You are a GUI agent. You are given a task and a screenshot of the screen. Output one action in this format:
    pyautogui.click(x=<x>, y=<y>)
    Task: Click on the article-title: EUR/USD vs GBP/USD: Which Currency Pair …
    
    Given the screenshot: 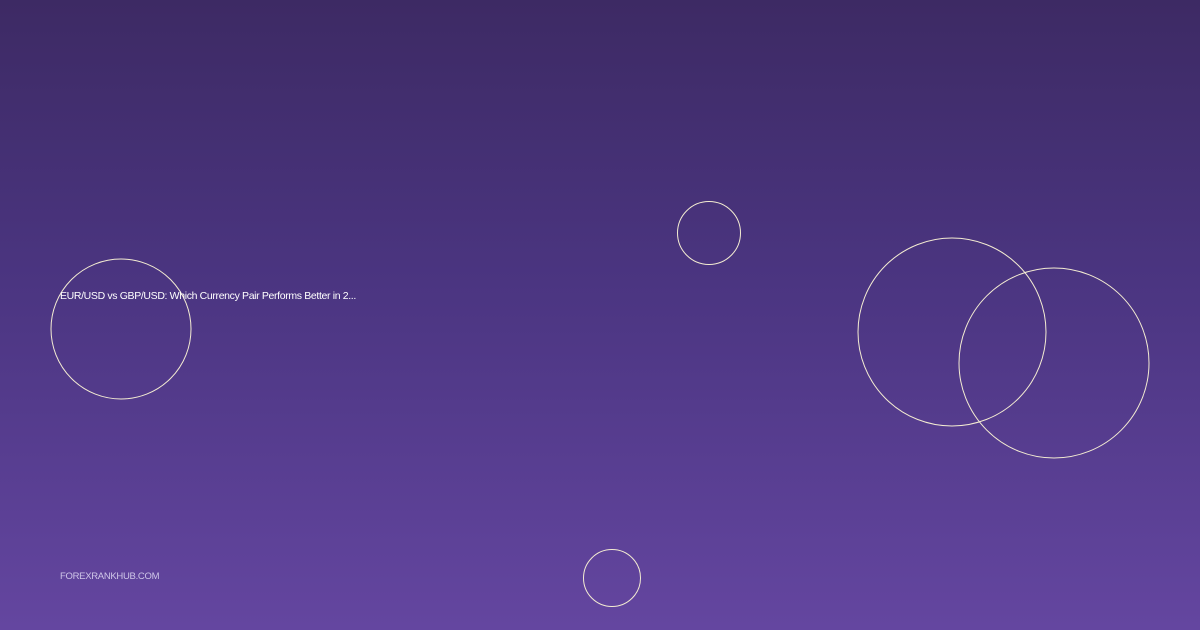 What is the action you would take?
    pyautogui.click(x=208, y=296)
    